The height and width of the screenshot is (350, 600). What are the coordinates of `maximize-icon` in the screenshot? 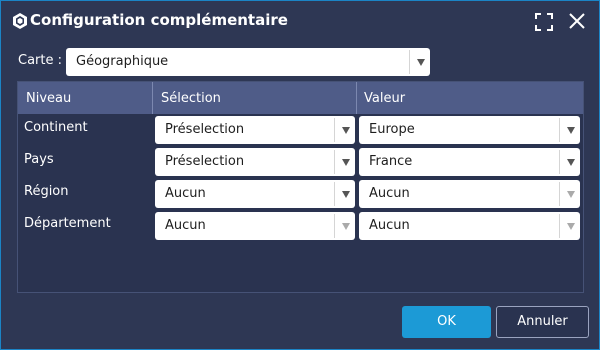 It's located at (544, 22).